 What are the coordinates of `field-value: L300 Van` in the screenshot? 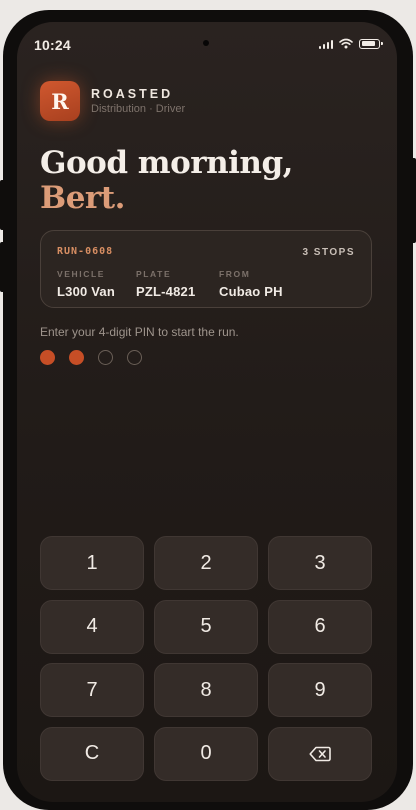 It's located at (86, 291).